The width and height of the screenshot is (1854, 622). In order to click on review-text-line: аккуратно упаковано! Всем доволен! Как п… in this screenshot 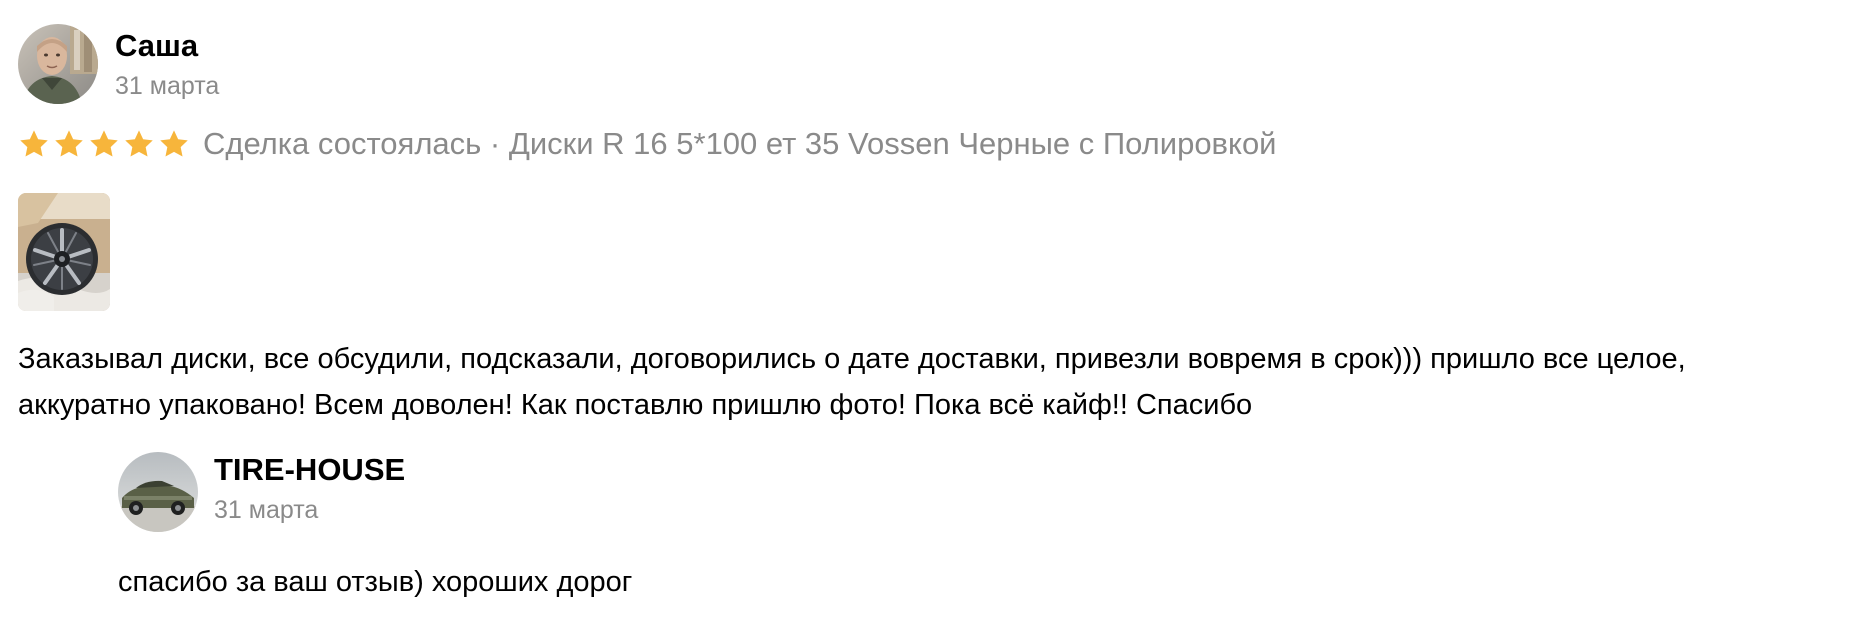, I will do `click(635, 405)`.